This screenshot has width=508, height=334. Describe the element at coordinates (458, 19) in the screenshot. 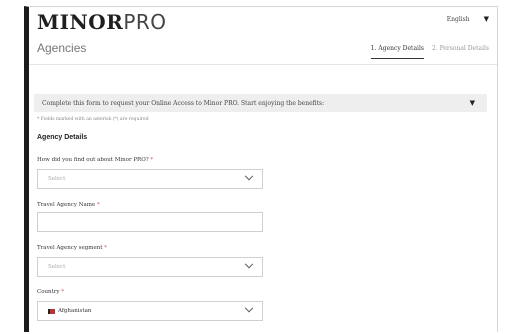

I see `language-label: English` at that location.